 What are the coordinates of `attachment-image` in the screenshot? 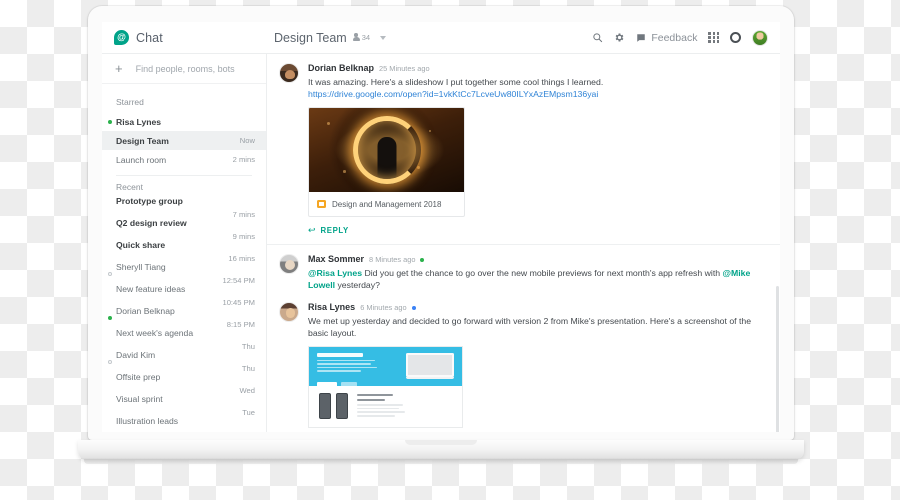 It's located at (386, 150).